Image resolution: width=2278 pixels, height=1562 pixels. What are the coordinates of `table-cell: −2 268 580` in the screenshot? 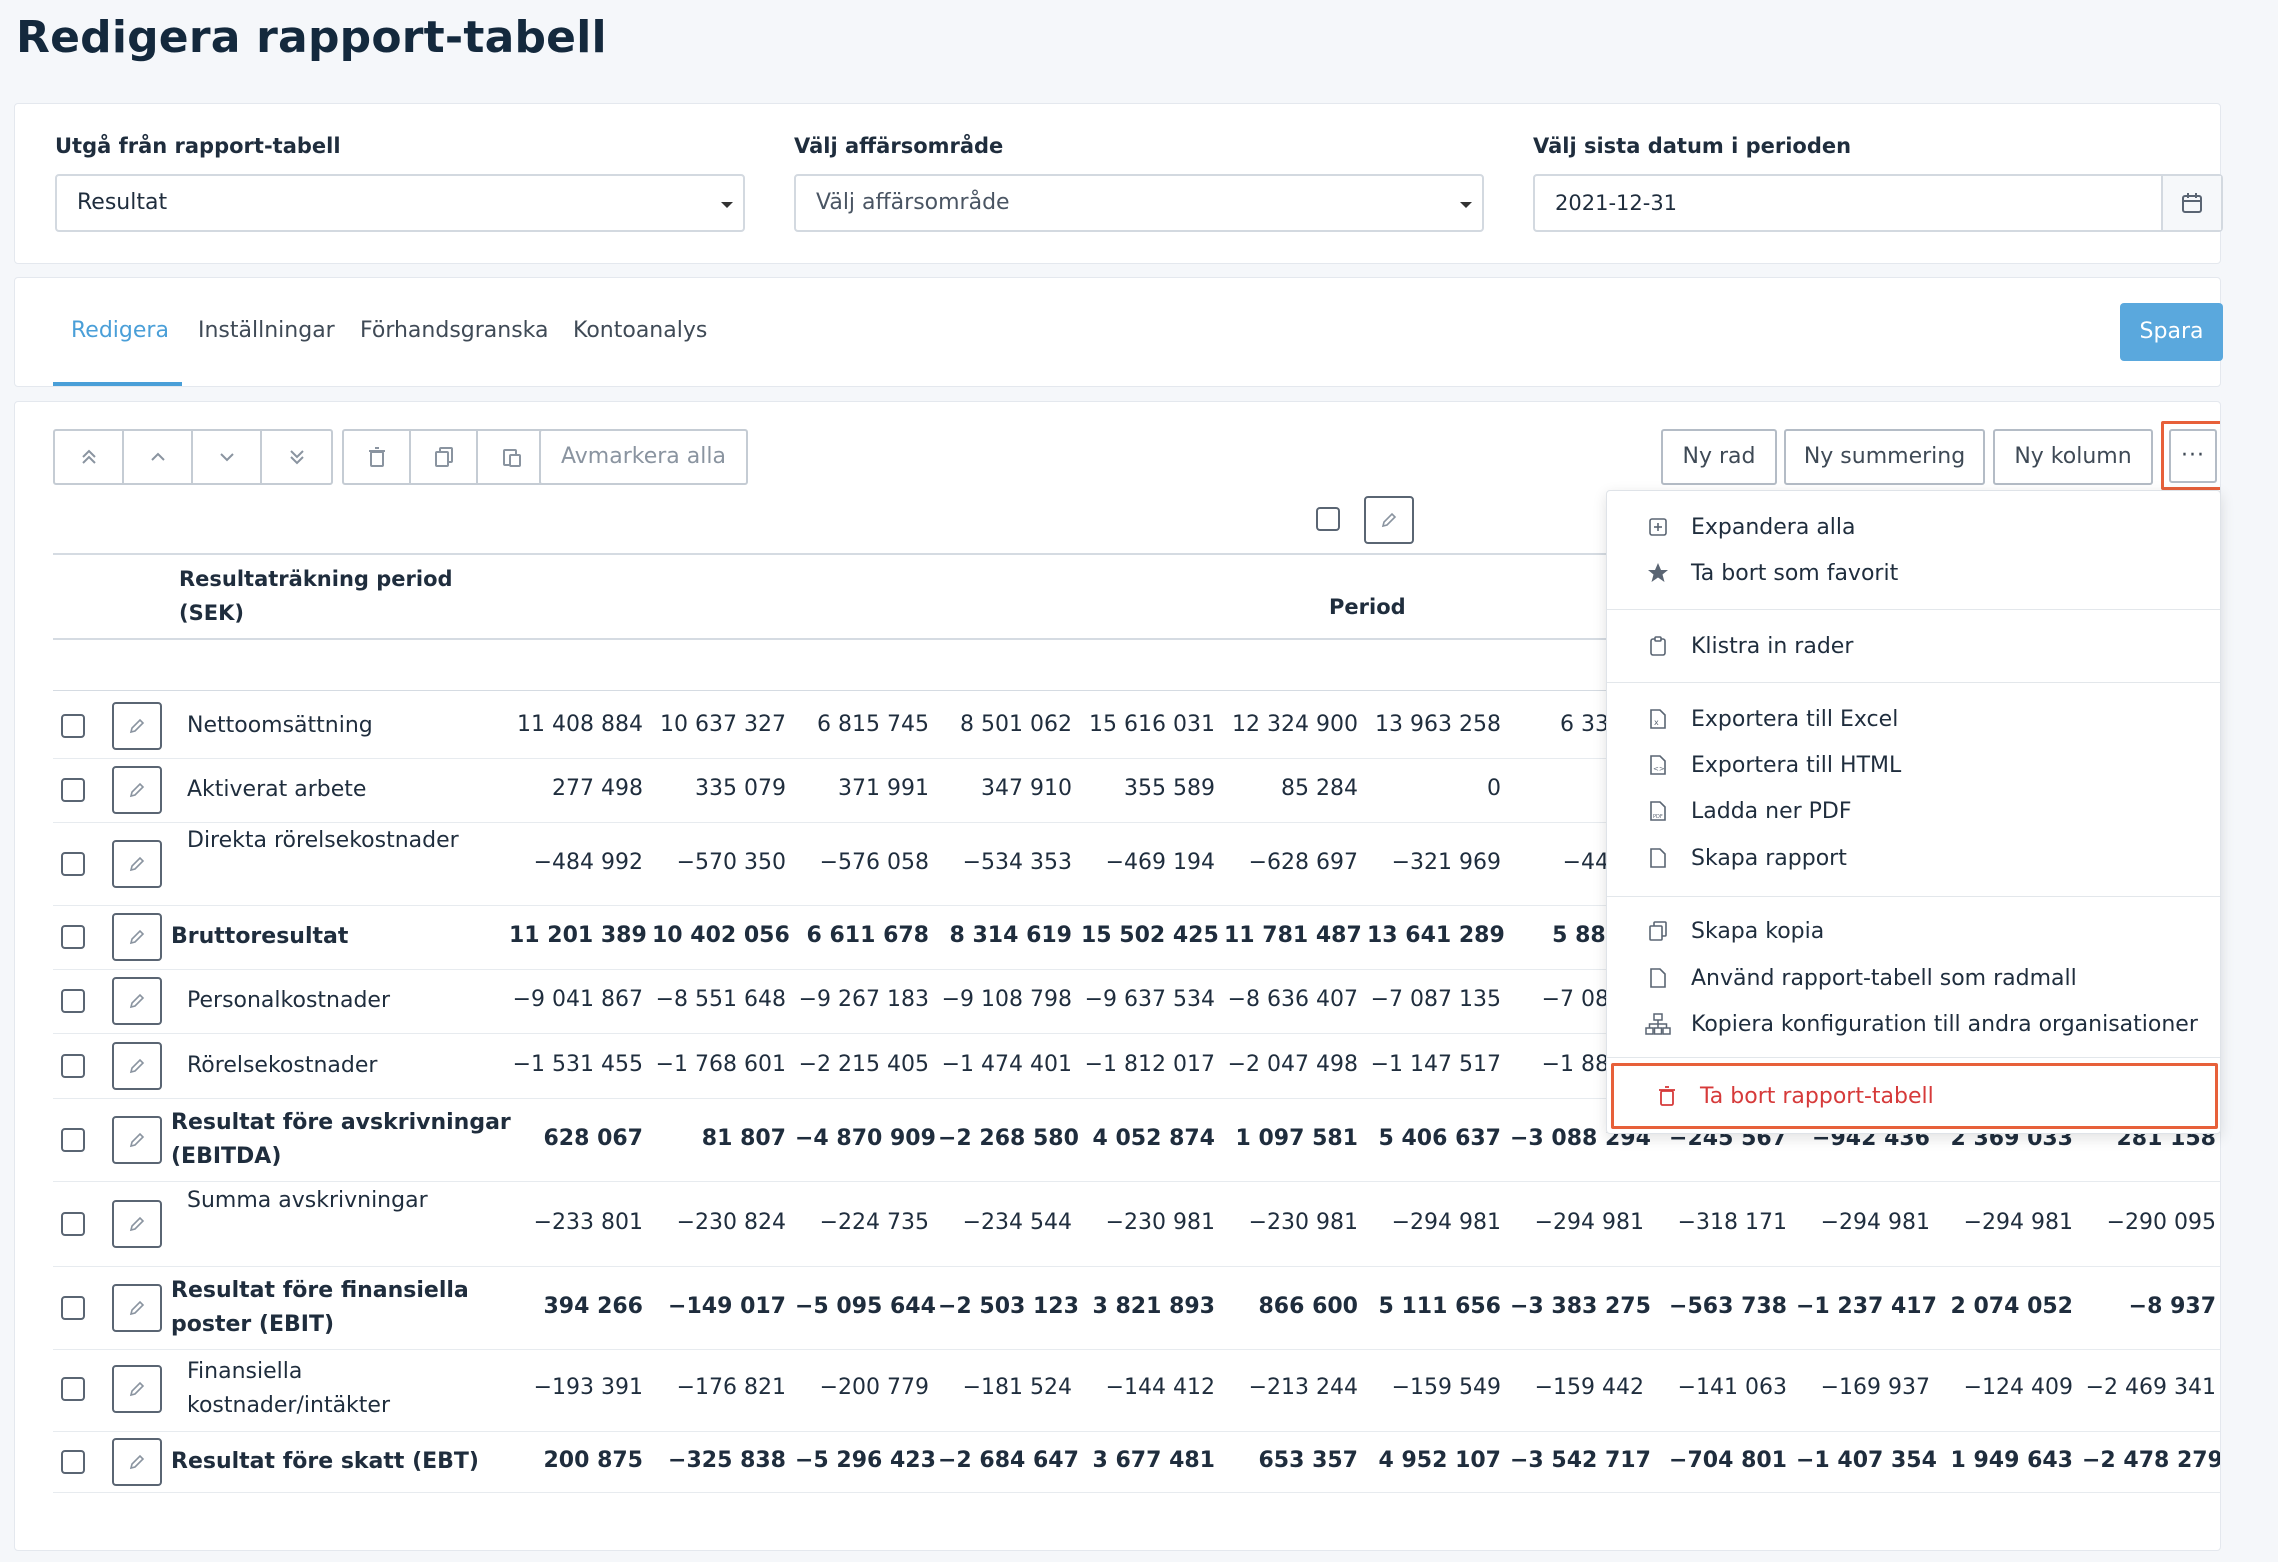 It's located at (1008, 1138).